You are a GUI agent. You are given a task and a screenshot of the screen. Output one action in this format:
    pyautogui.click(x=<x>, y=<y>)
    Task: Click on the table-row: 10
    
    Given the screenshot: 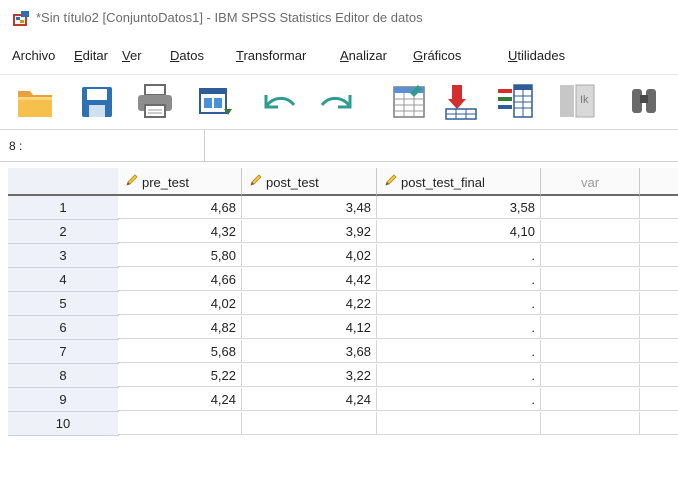 What is the action you would take?
    pyautogui.click(x=339, y=424)
    